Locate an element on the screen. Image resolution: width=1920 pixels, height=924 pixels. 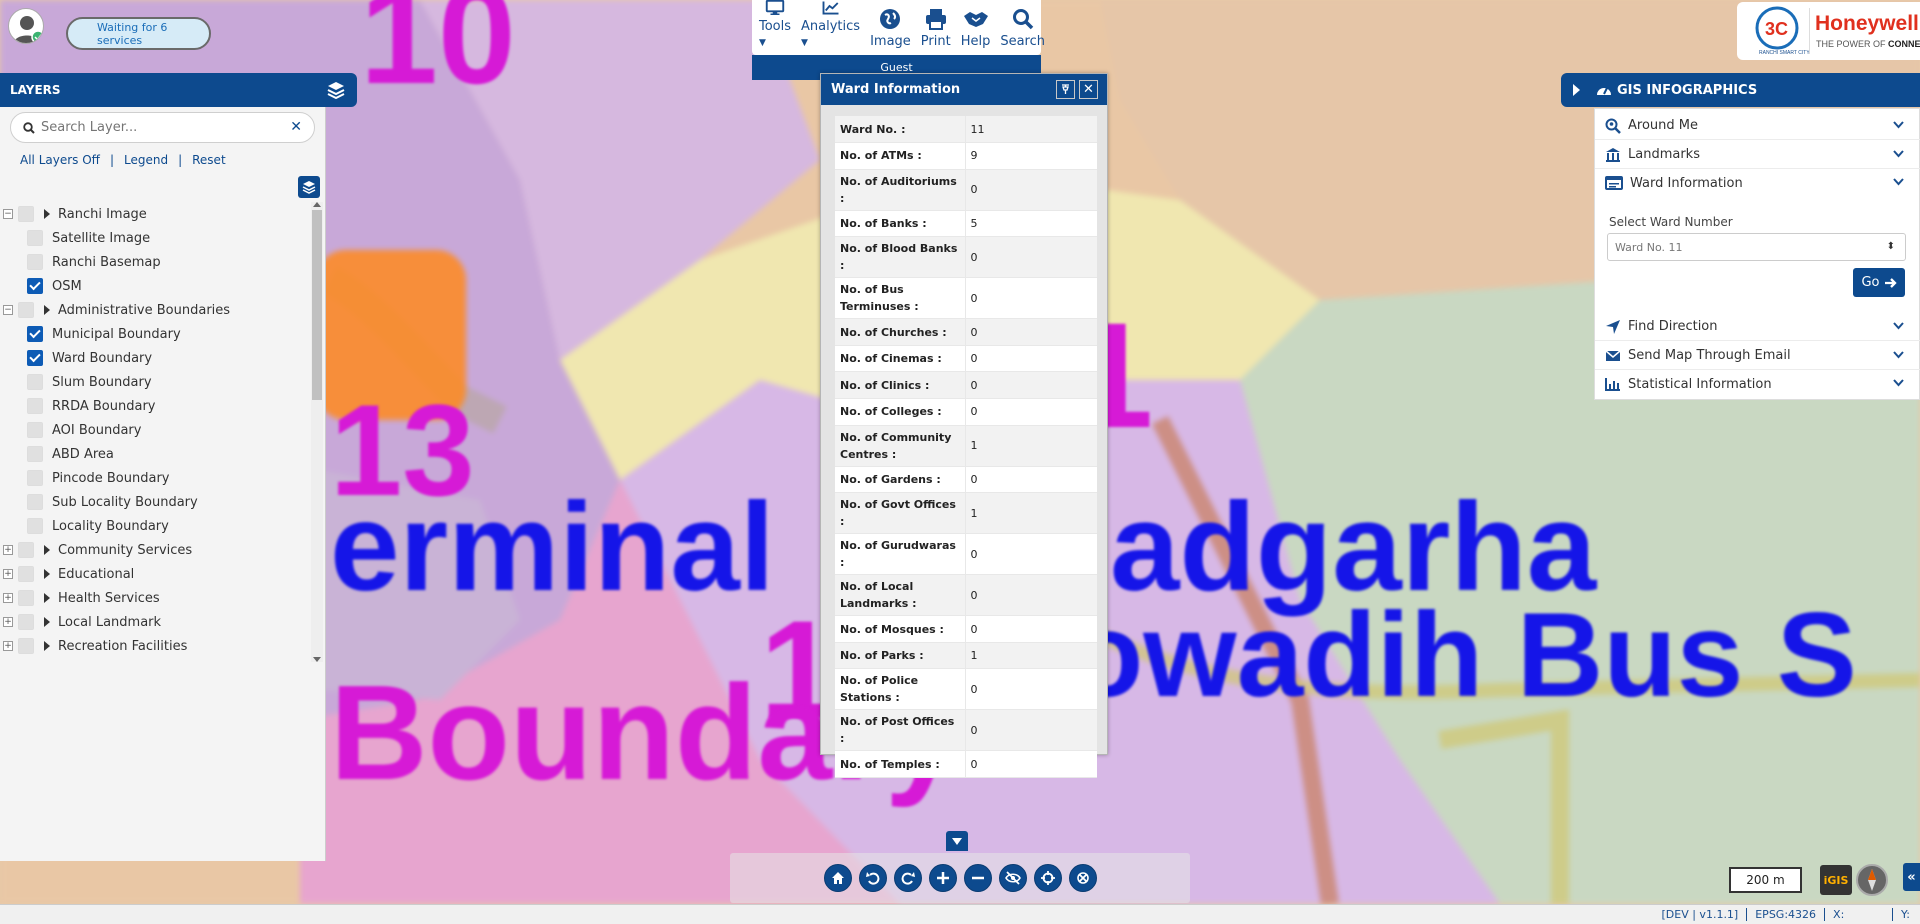
layer-label: Slum Boundary is located at coordinates (102, 382).